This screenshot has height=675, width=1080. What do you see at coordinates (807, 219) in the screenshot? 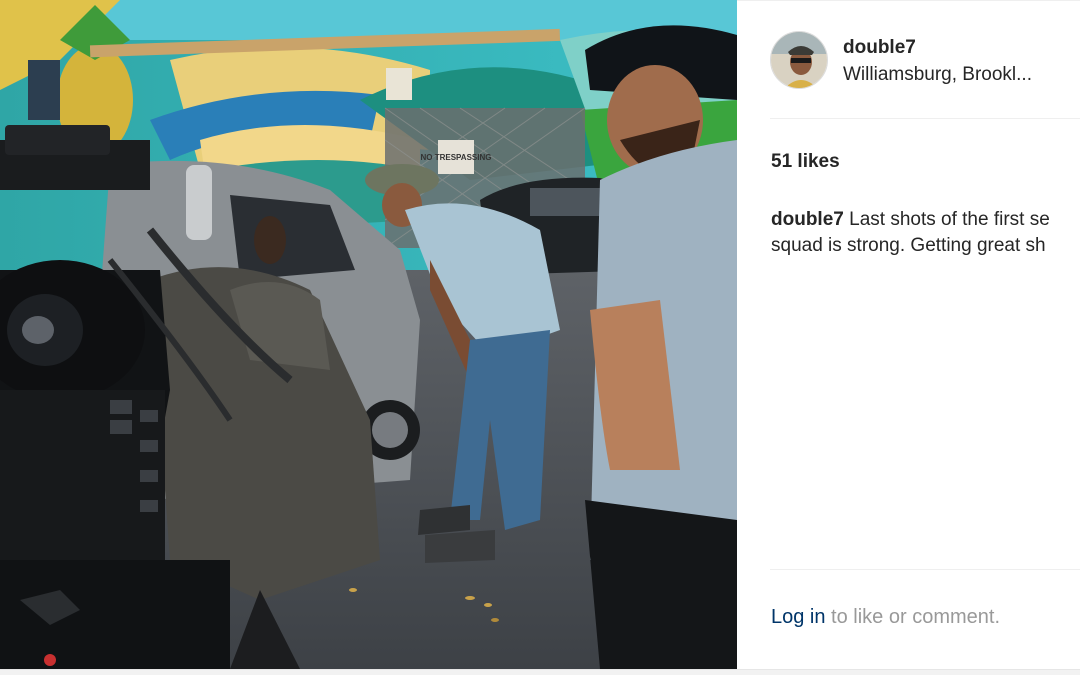
I see `caption-username: double7` at bounding box center [807, 219].